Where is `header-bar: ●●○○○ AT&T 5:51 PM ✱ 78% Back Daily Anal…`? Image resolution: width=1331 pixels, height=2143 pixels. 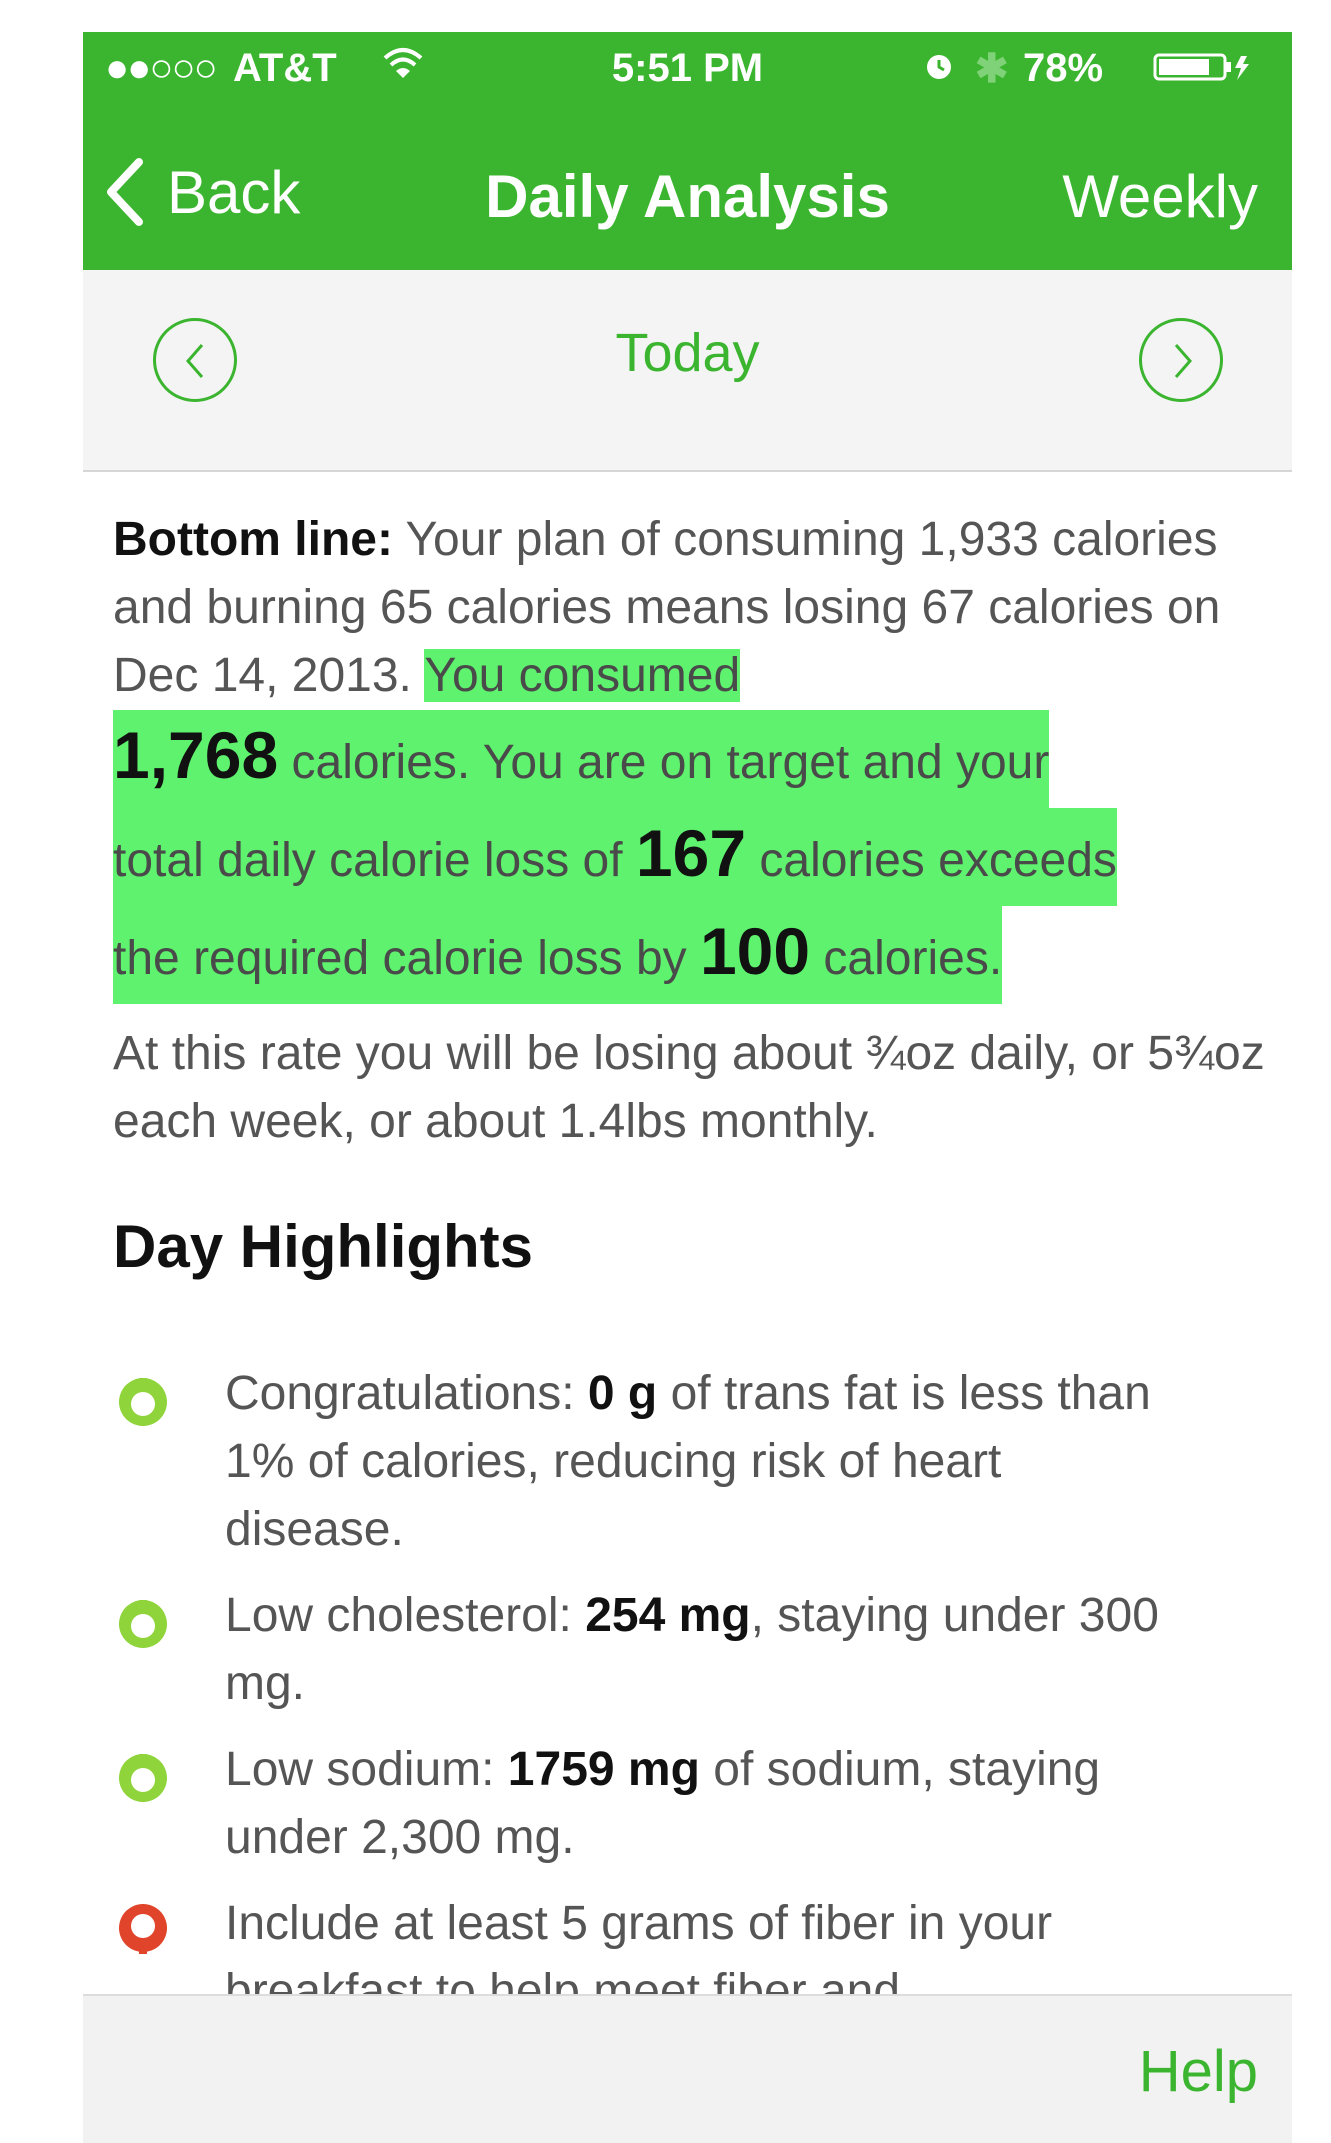
header-bar: ●●○○○ AT&T 5:51 PM ✱ 78% Back Daily Anal… is located at coordinates (687, 151).